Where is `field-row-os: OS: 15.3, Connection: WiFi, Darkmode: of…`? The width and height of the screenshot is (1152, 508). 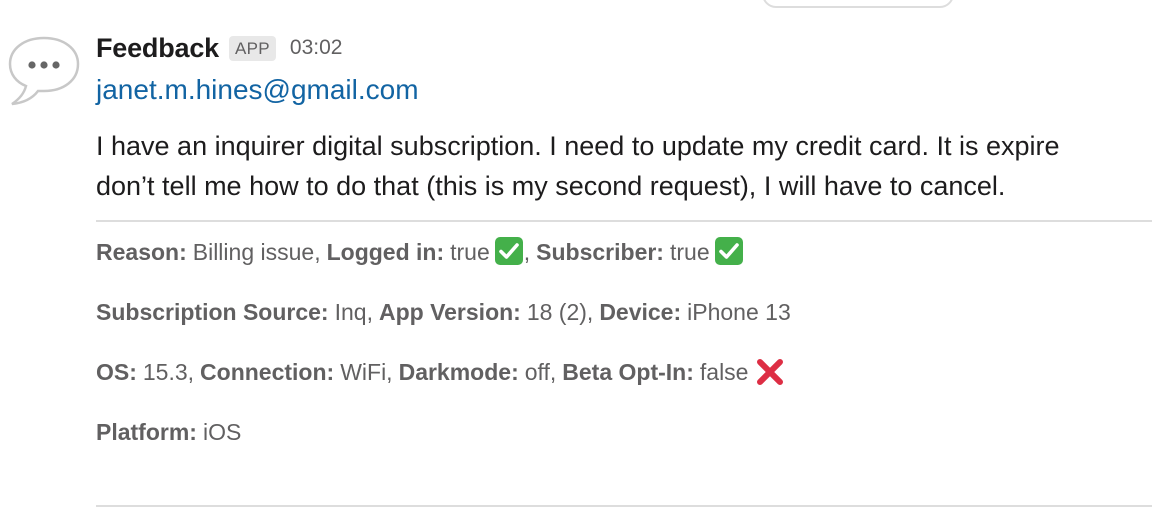
field-row-os: OS: 15.3, Connection: WiFi, Darkmode: of… is located at coordinates (624, 372).